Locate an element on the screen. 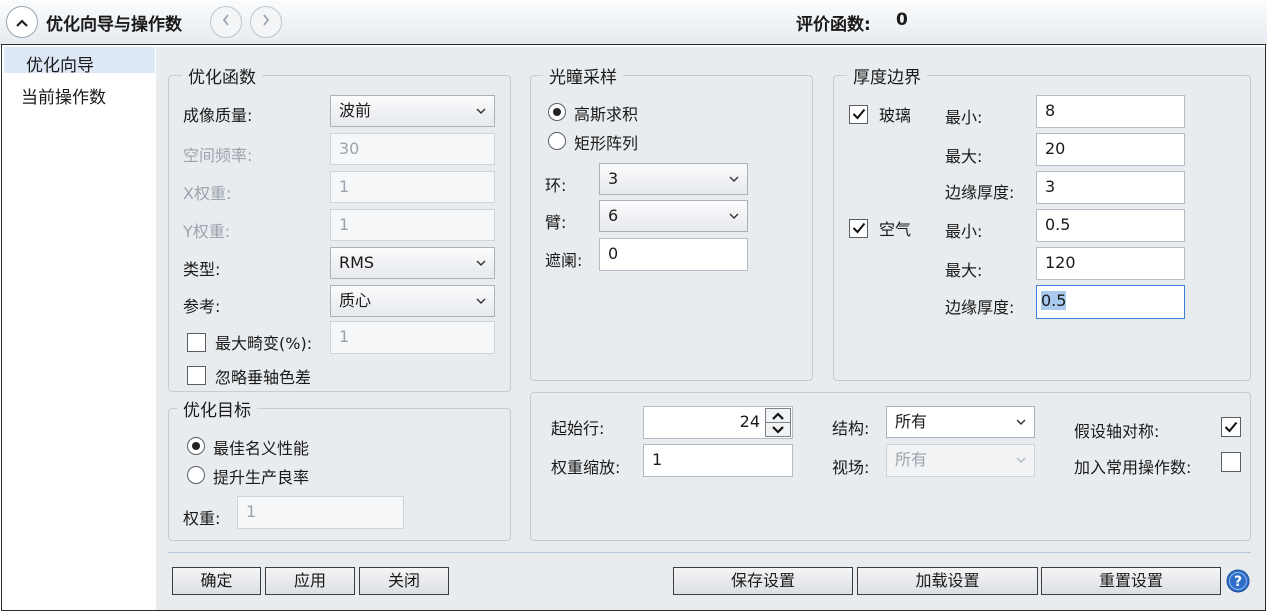  window-title: 优化向导与操作数 is located at coordinates (114, 25).